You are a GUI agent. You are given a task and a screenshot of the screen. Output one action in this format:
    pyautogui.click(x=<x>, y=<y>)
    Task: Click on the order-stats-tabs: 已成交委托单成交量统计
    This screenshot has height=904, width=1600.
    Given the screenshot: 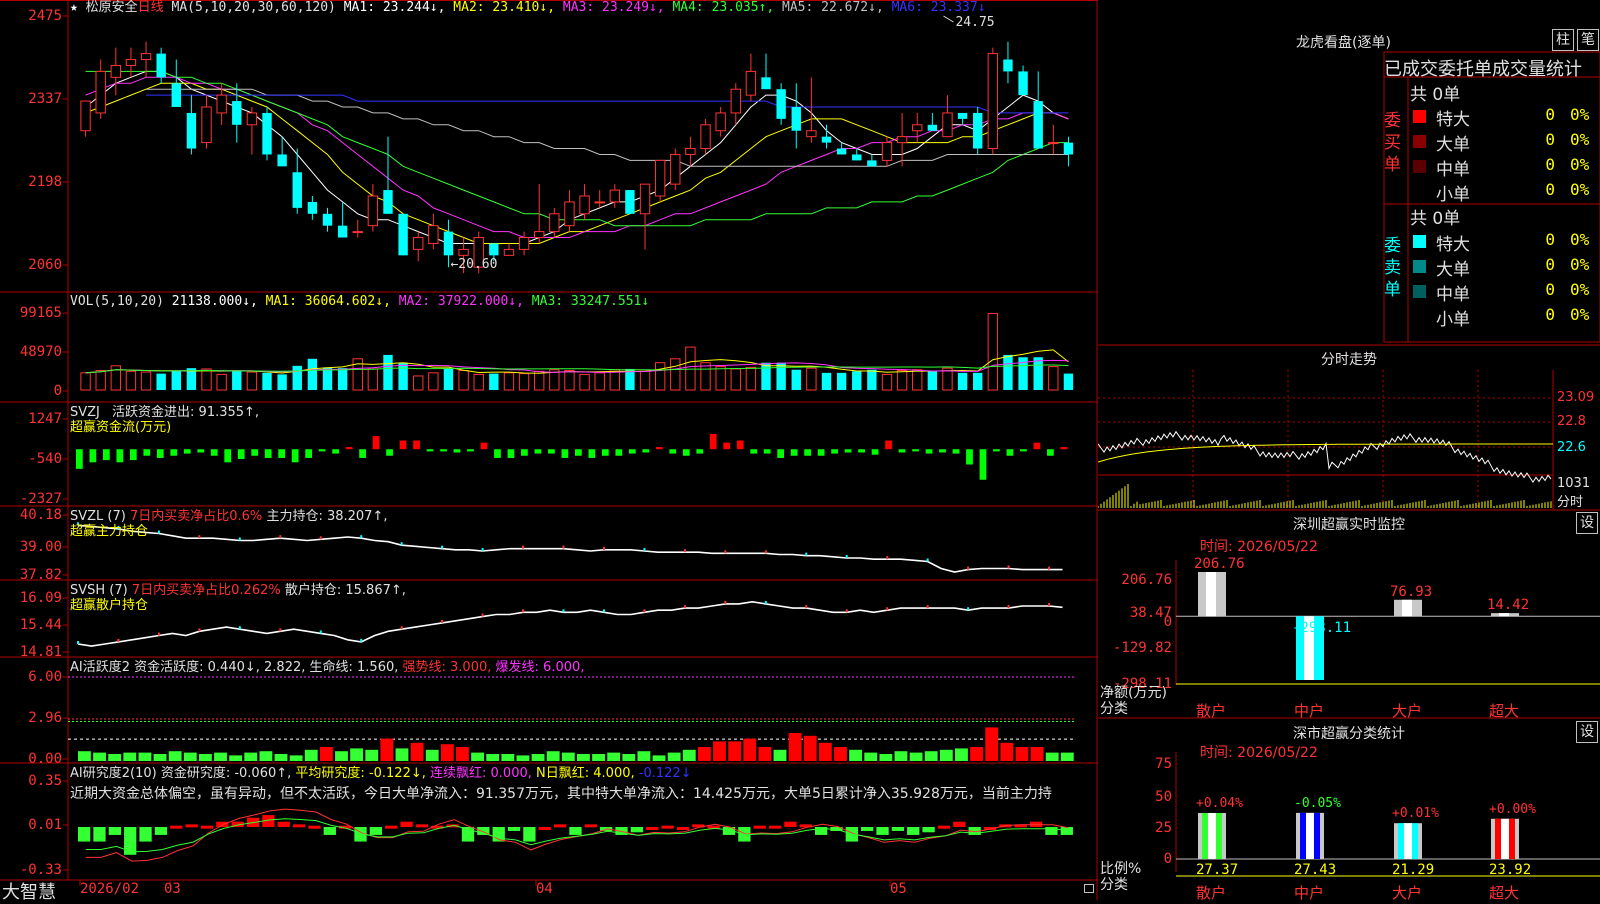 What is the action you would take?
    pyautogui.click(x=1492, y=68)
    